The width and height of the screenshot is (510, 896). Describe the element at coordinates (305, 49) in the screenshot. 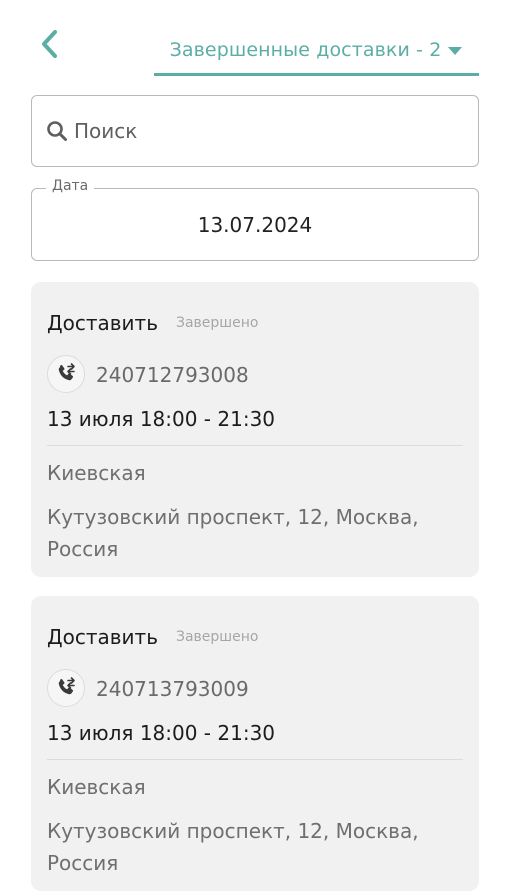

I see `deliveries-filter-label: Завершенные доставки - 2` at that location.